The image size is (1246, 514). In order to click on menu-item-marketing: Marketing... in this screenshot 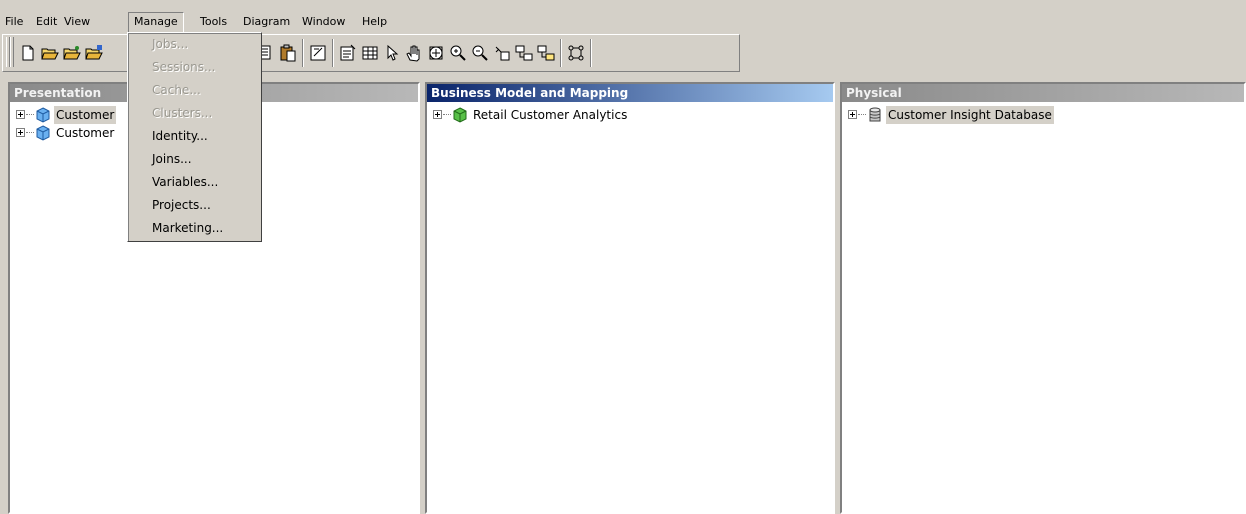, I will do `click(187, 228)`.